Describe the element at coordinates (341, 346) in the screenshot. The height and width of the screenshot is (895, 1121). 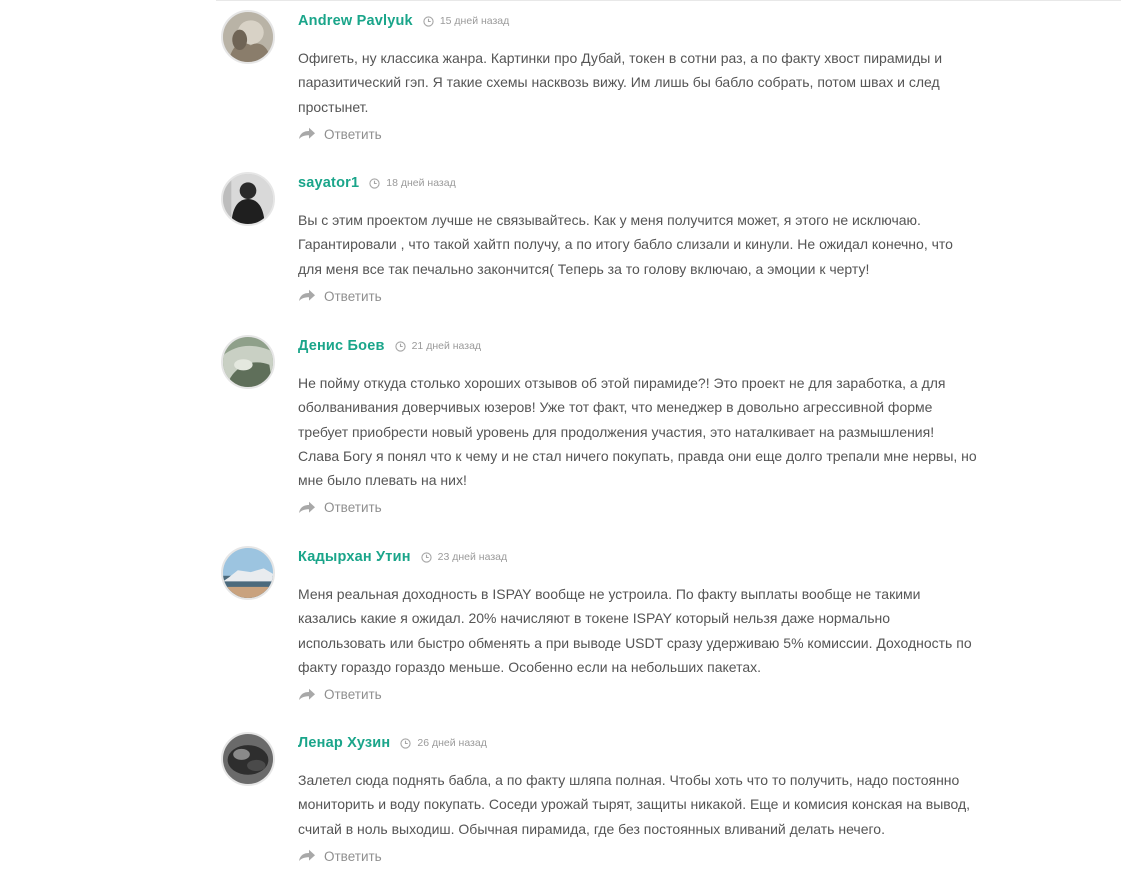
I see `comment-author: Денис Боев` at that location.